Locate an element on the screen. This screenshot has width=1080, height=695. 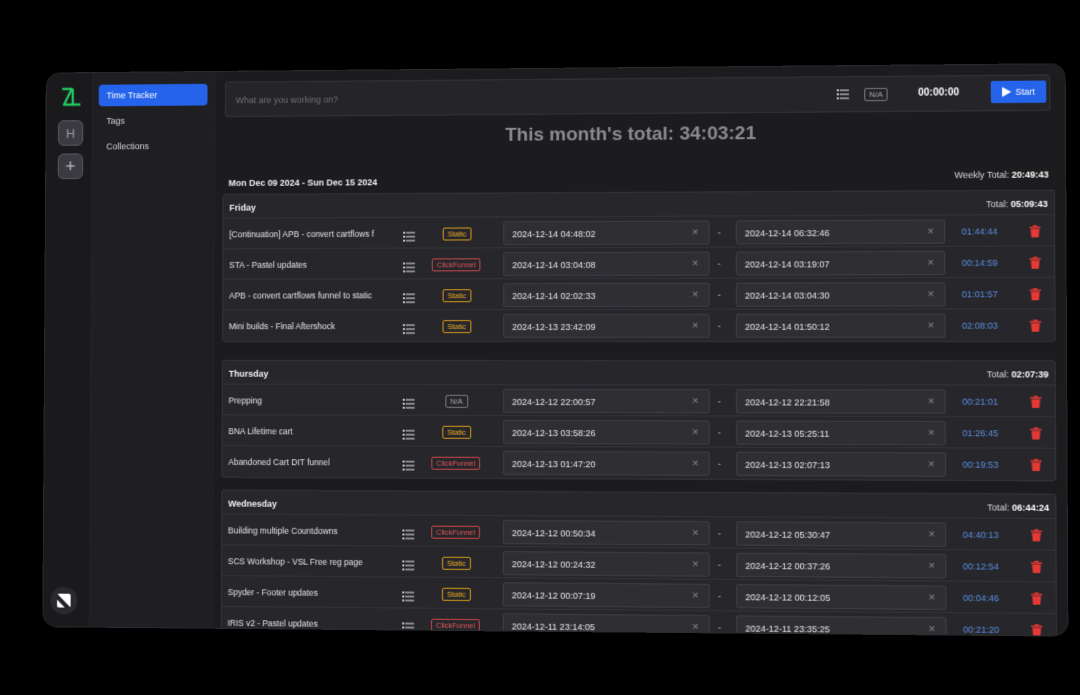
end-time-field: 2024-12-14 03:19:07 × is located at coordinates (840, 263).